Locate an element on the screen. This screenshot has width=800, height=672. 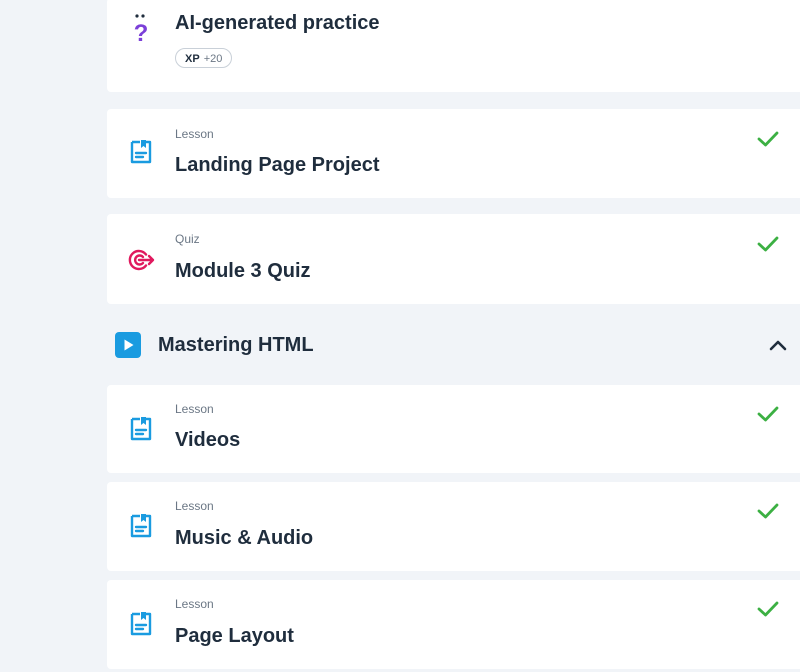
section-title: Mastering HTML is located at coordinates (236, 345).